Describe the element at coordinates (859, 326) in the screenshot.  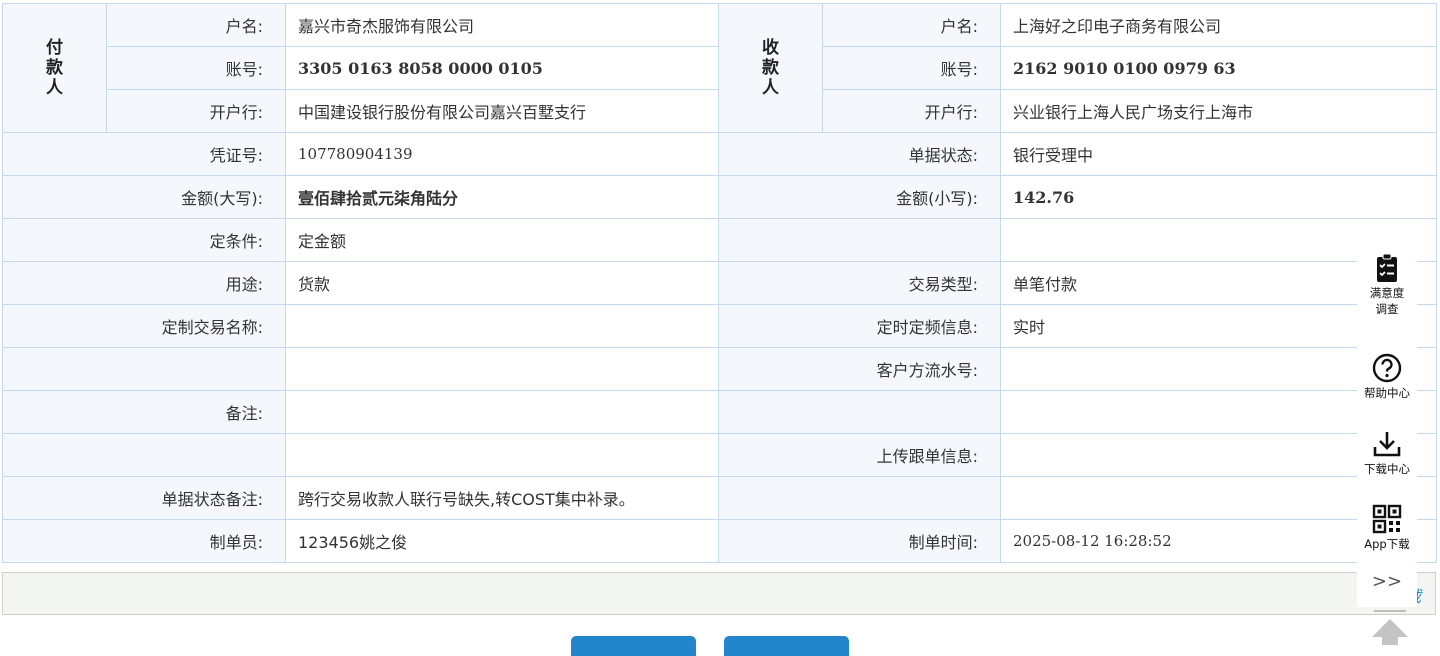
I see `schedule-label: 定时定频信息:` at that location.